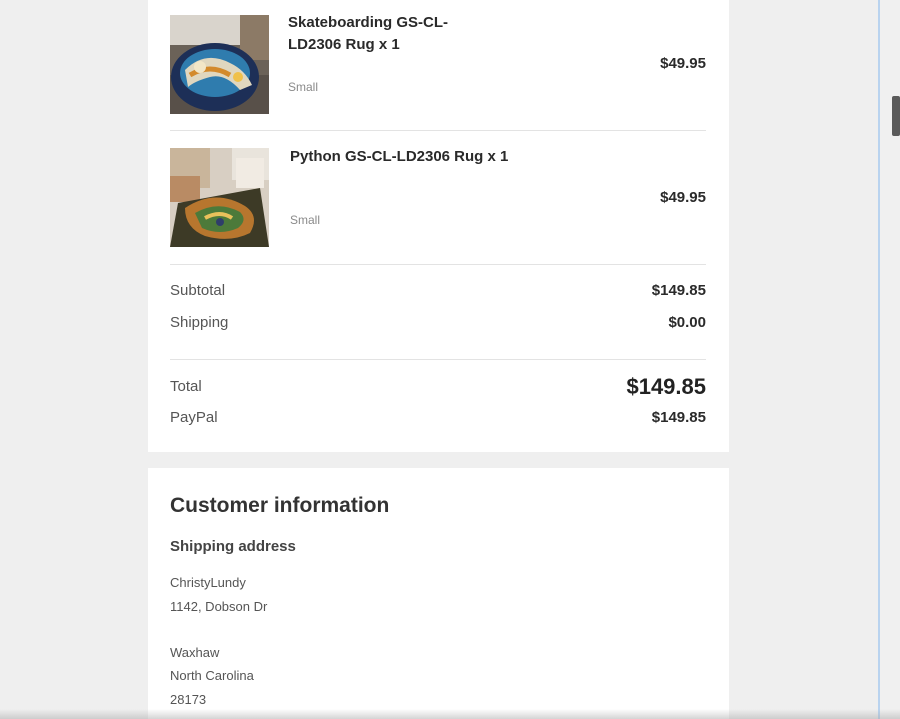 This screenshot has width=900, height=719. I want to click on payment-value: $149.85, so click(678, 417).